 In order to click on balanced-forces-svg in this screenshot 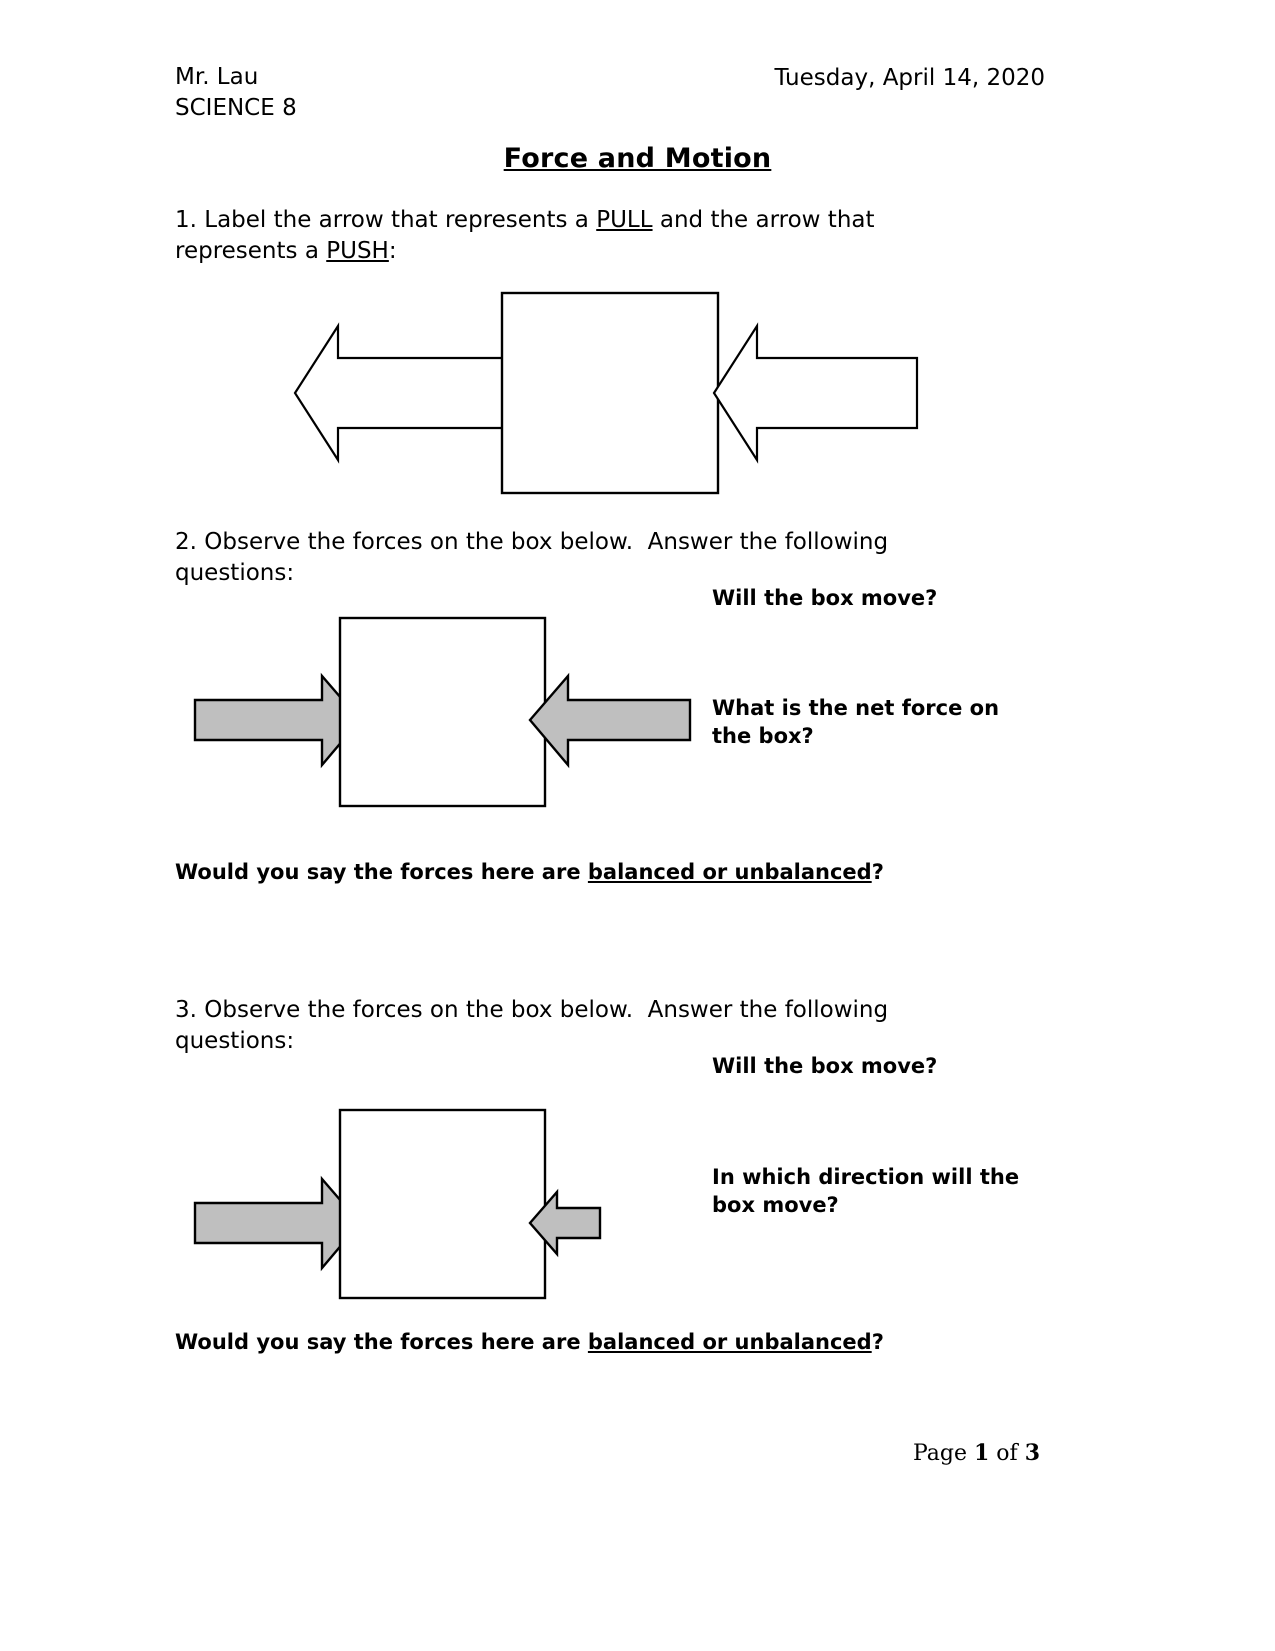, I will do `click(442, 712)`.